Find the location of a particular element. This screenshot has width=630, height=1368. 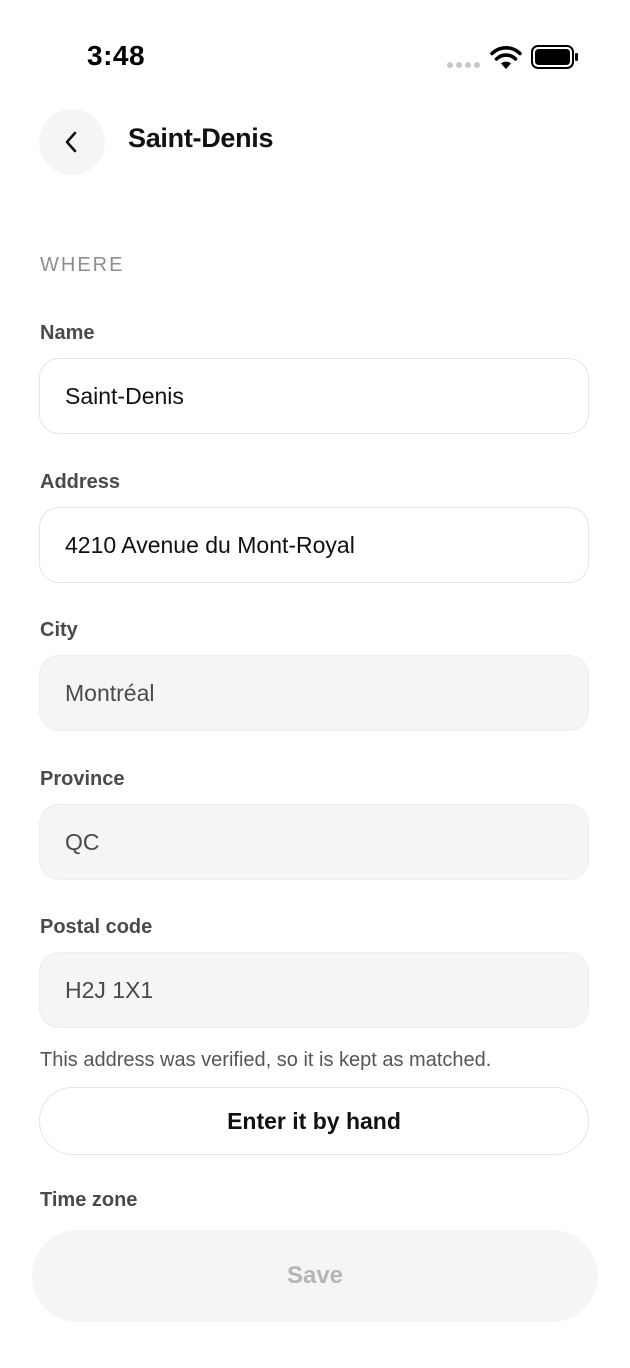

name-label: Name is located at coordinates (67, 333).